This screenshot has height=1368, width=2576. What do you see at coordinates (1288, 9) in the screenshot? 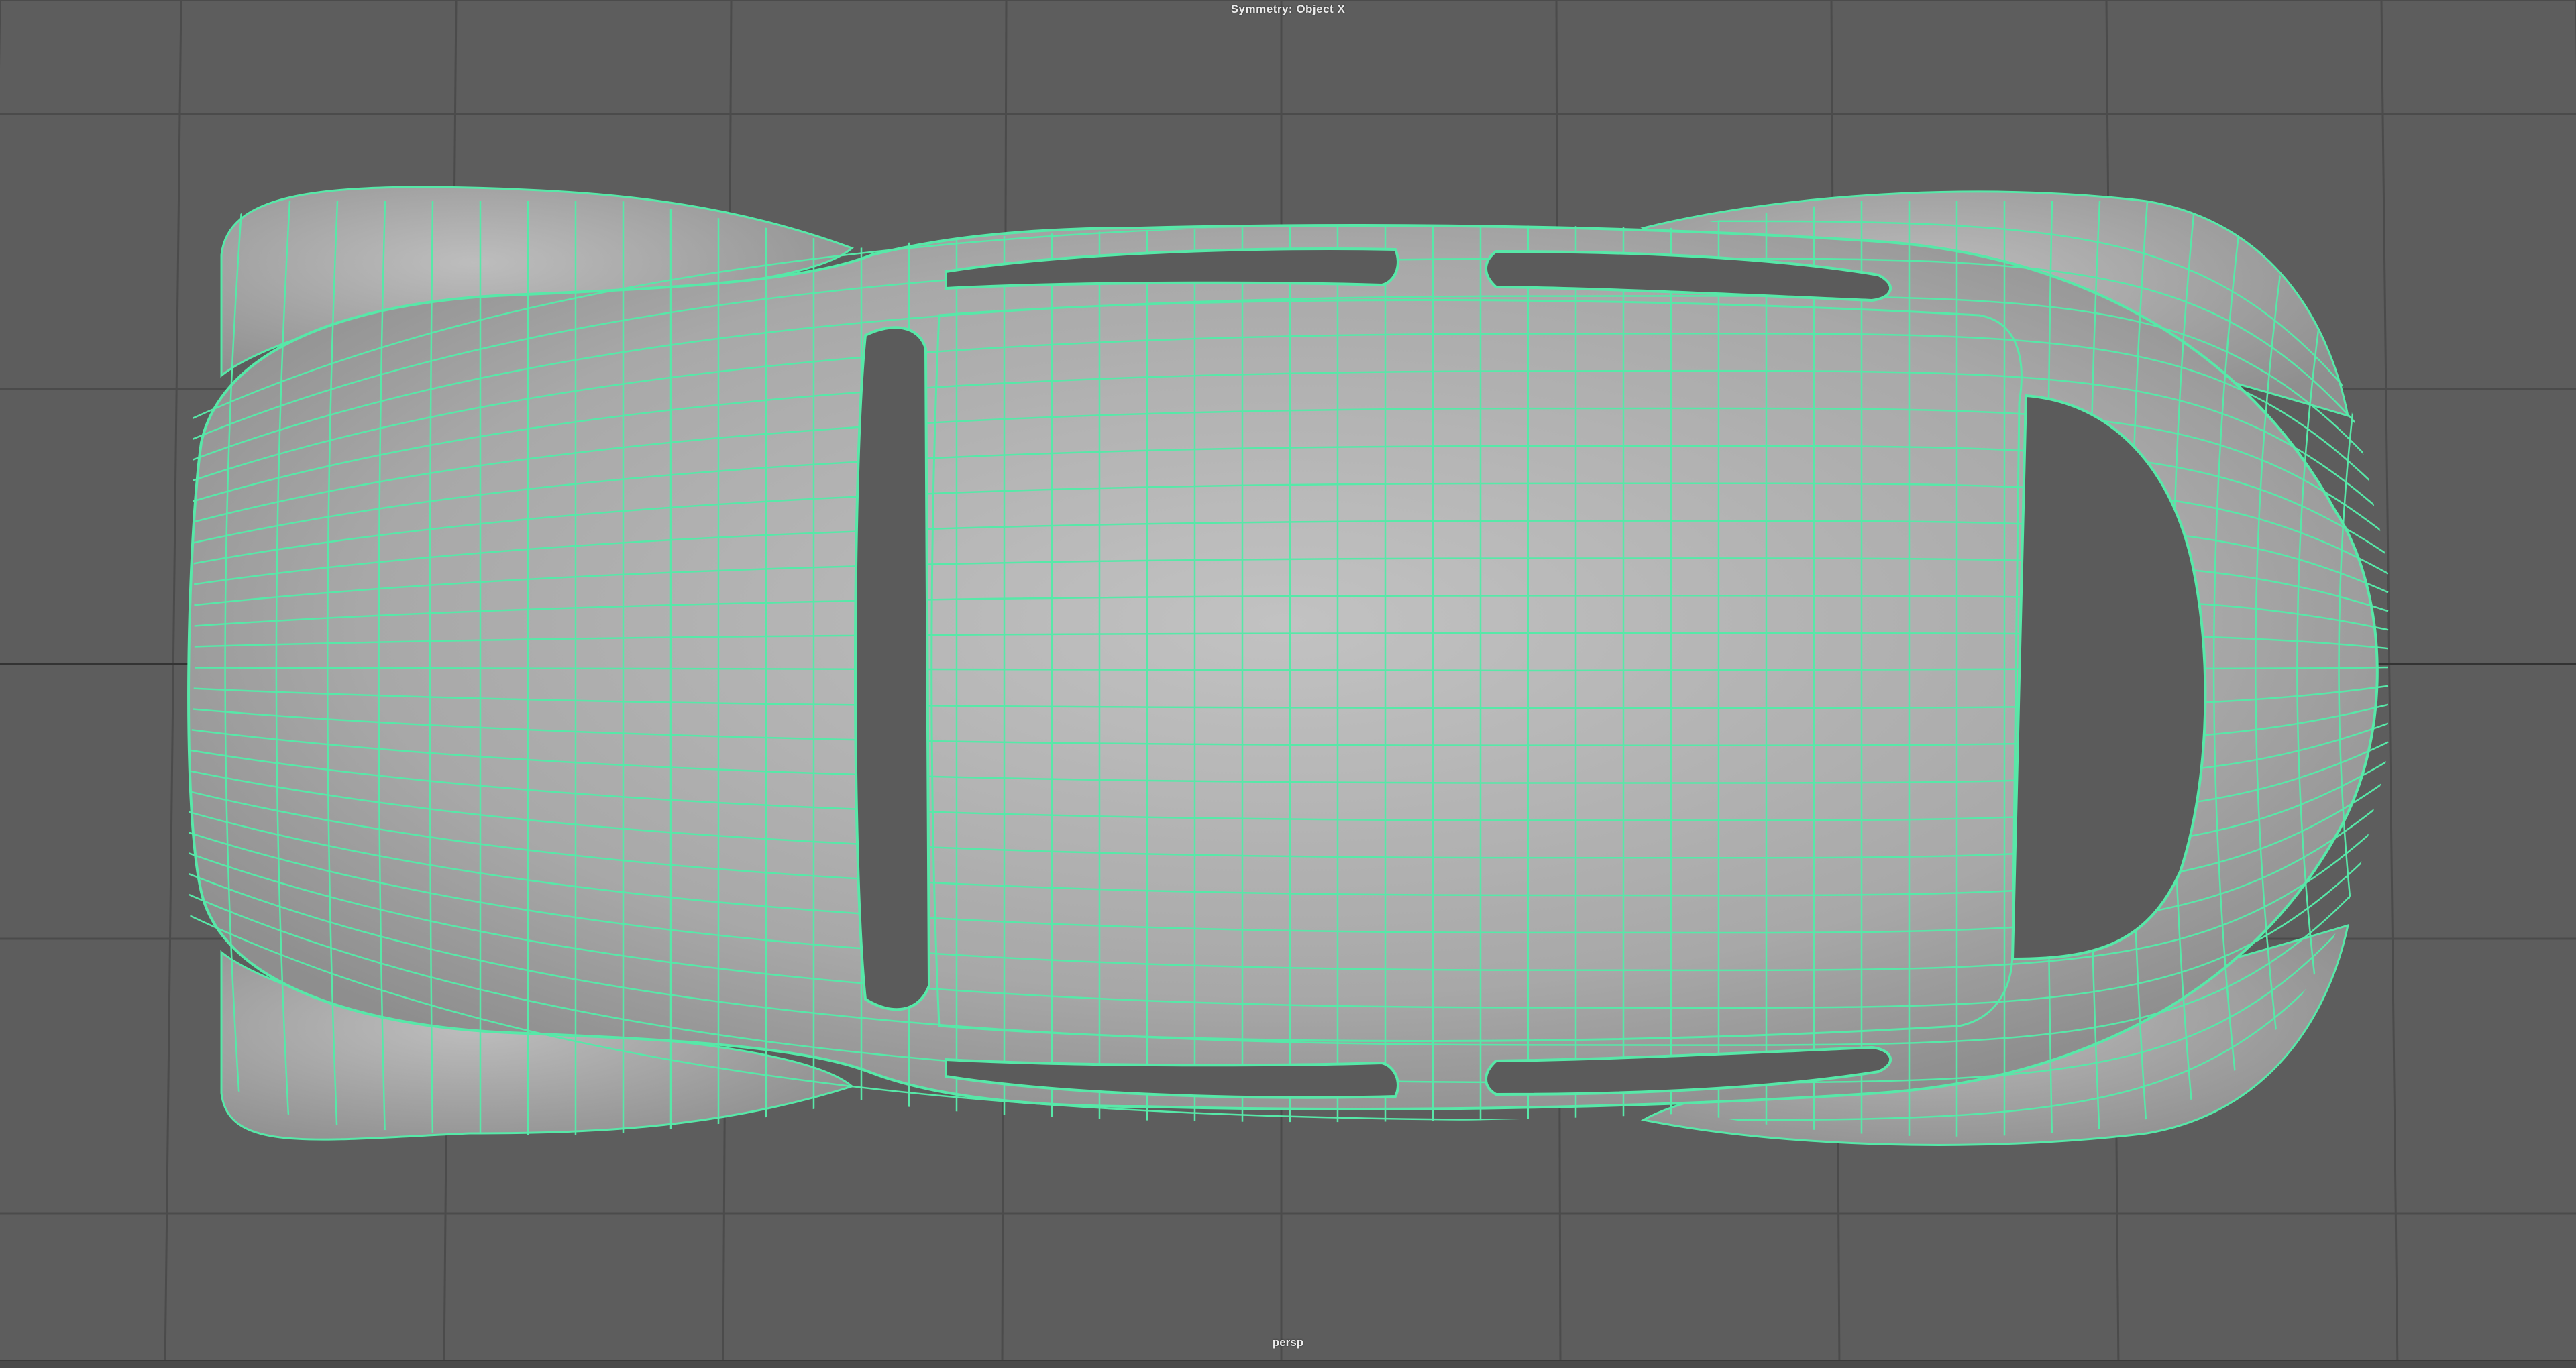
I see `symmetry-status-label: Symmetry: Object X` at bounding box center [1288, 9].